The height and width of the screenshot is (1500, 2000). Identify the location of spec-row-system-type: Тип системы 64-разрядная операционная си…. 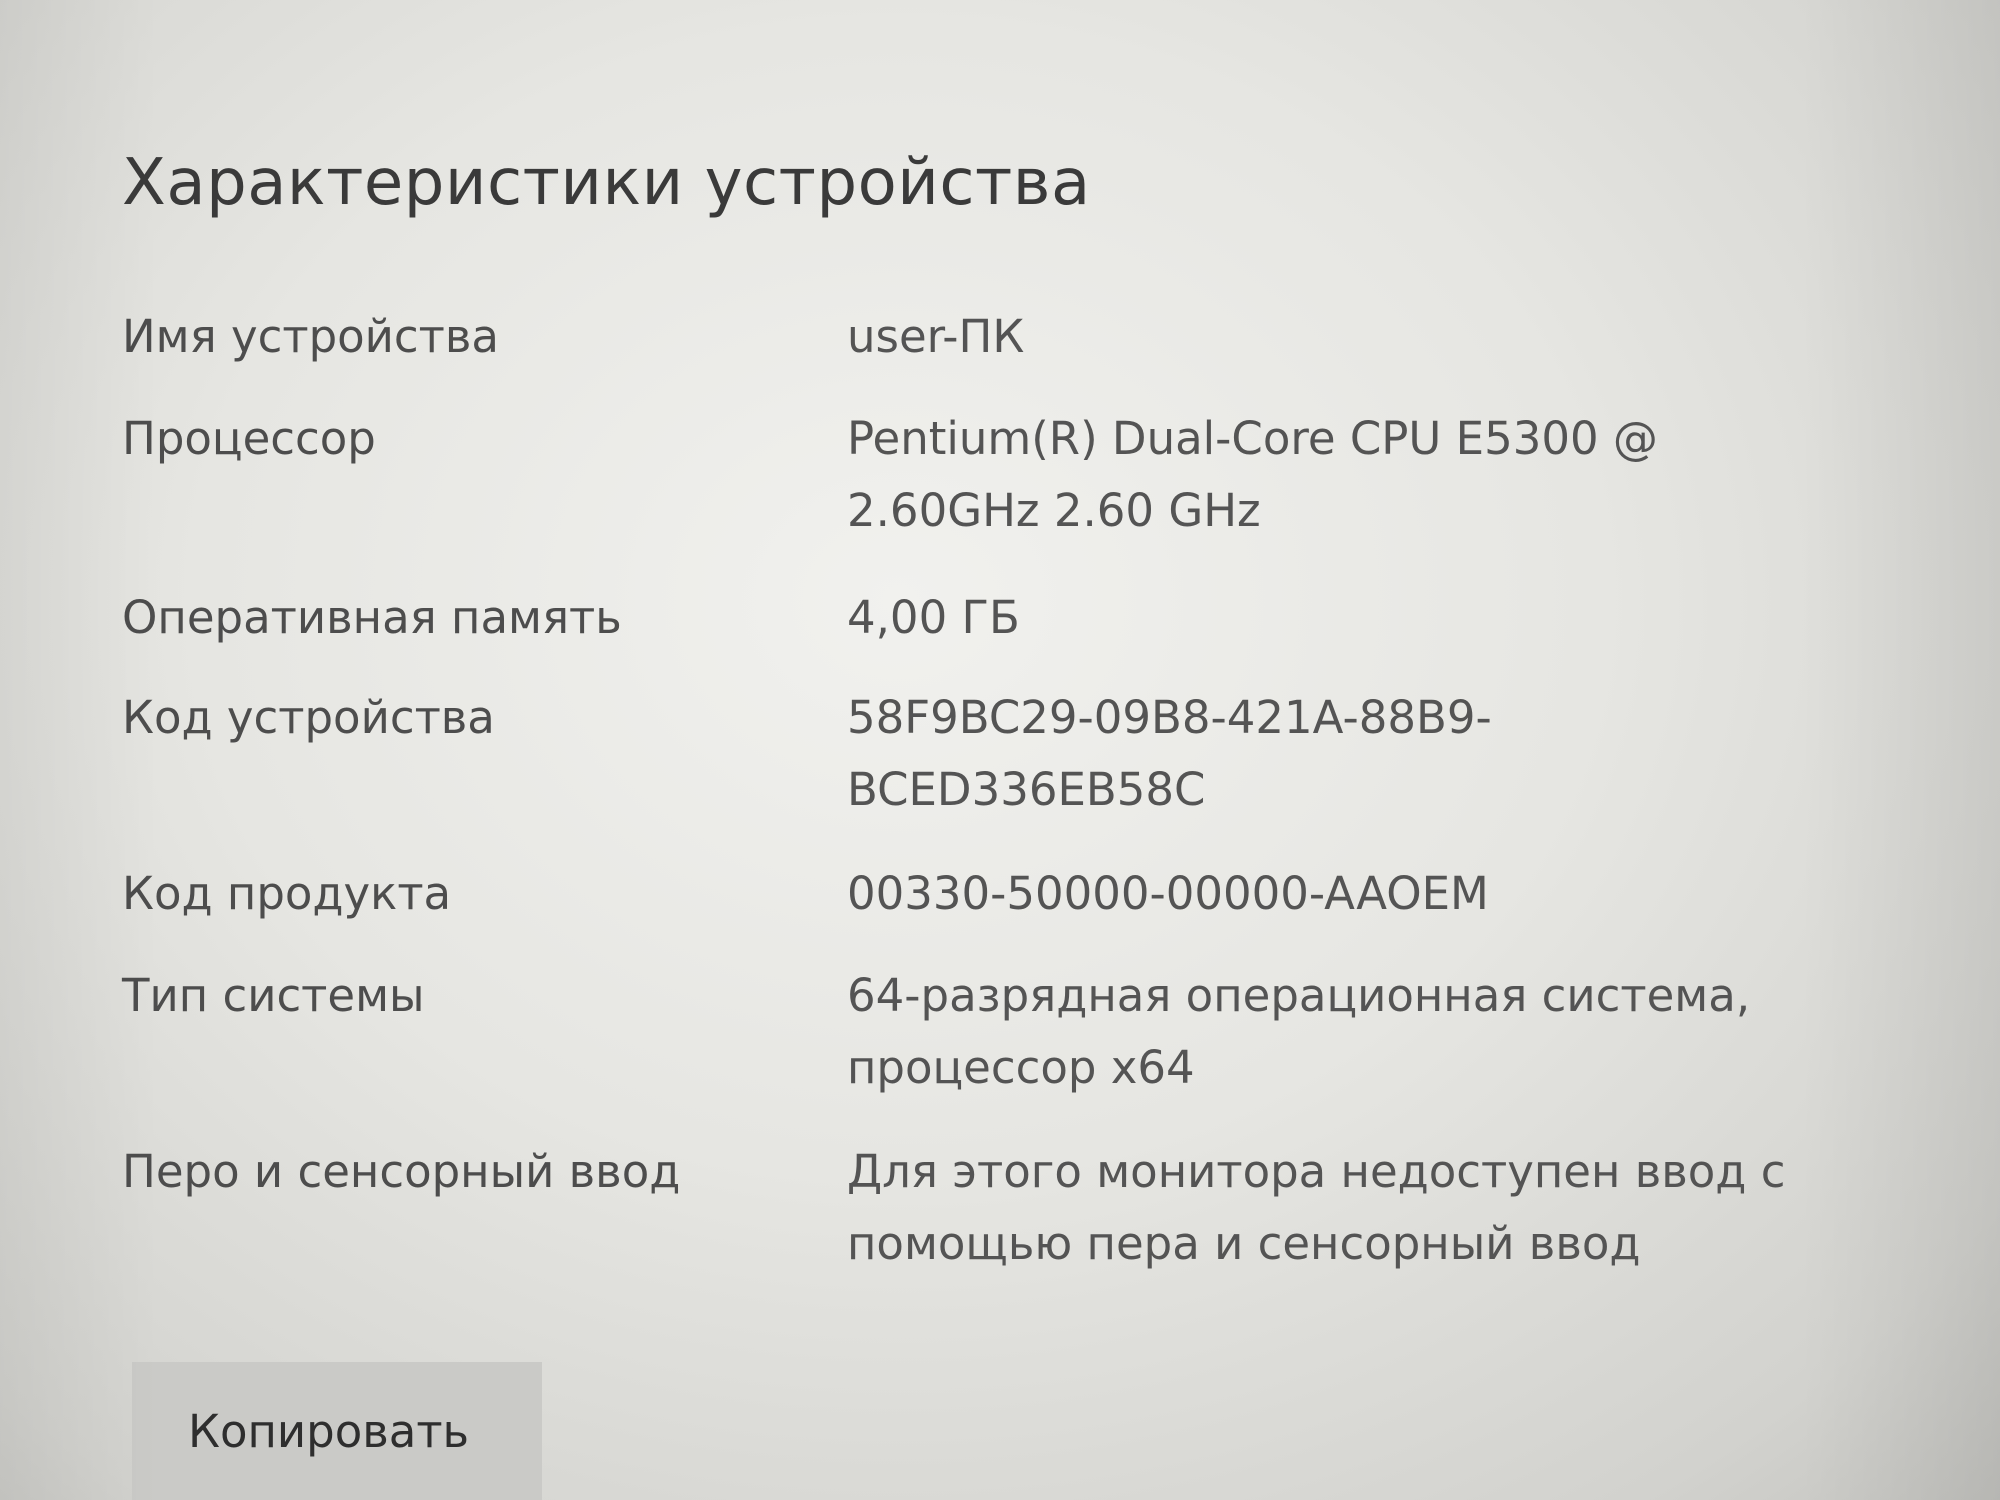
(1002, 1032).